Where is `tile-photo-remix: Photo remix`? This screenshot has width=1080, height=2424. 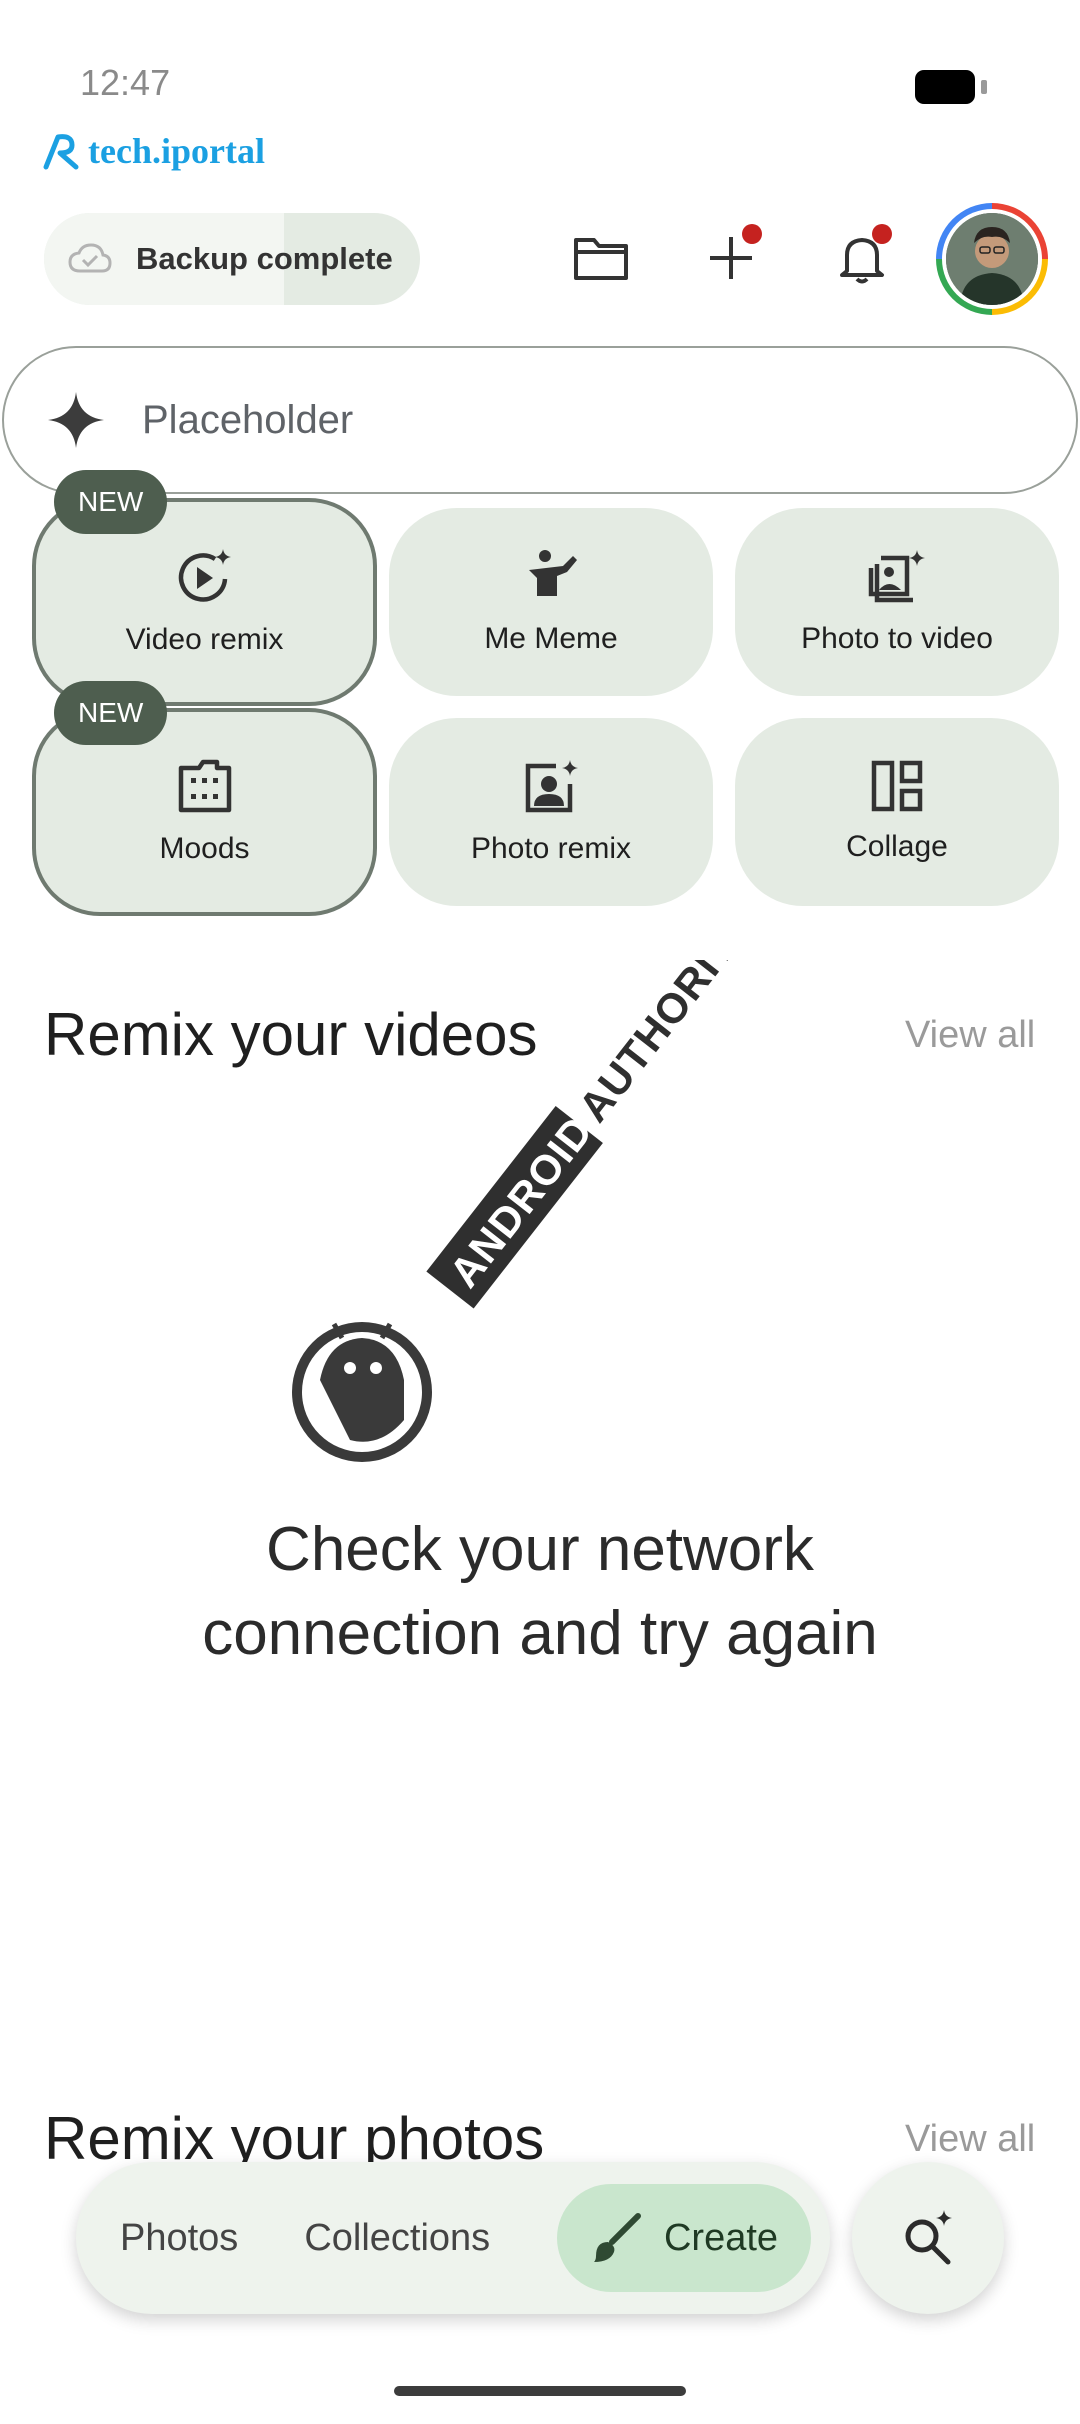 tile-photo-remix: Photo remix is located at coordinates (551, 812).